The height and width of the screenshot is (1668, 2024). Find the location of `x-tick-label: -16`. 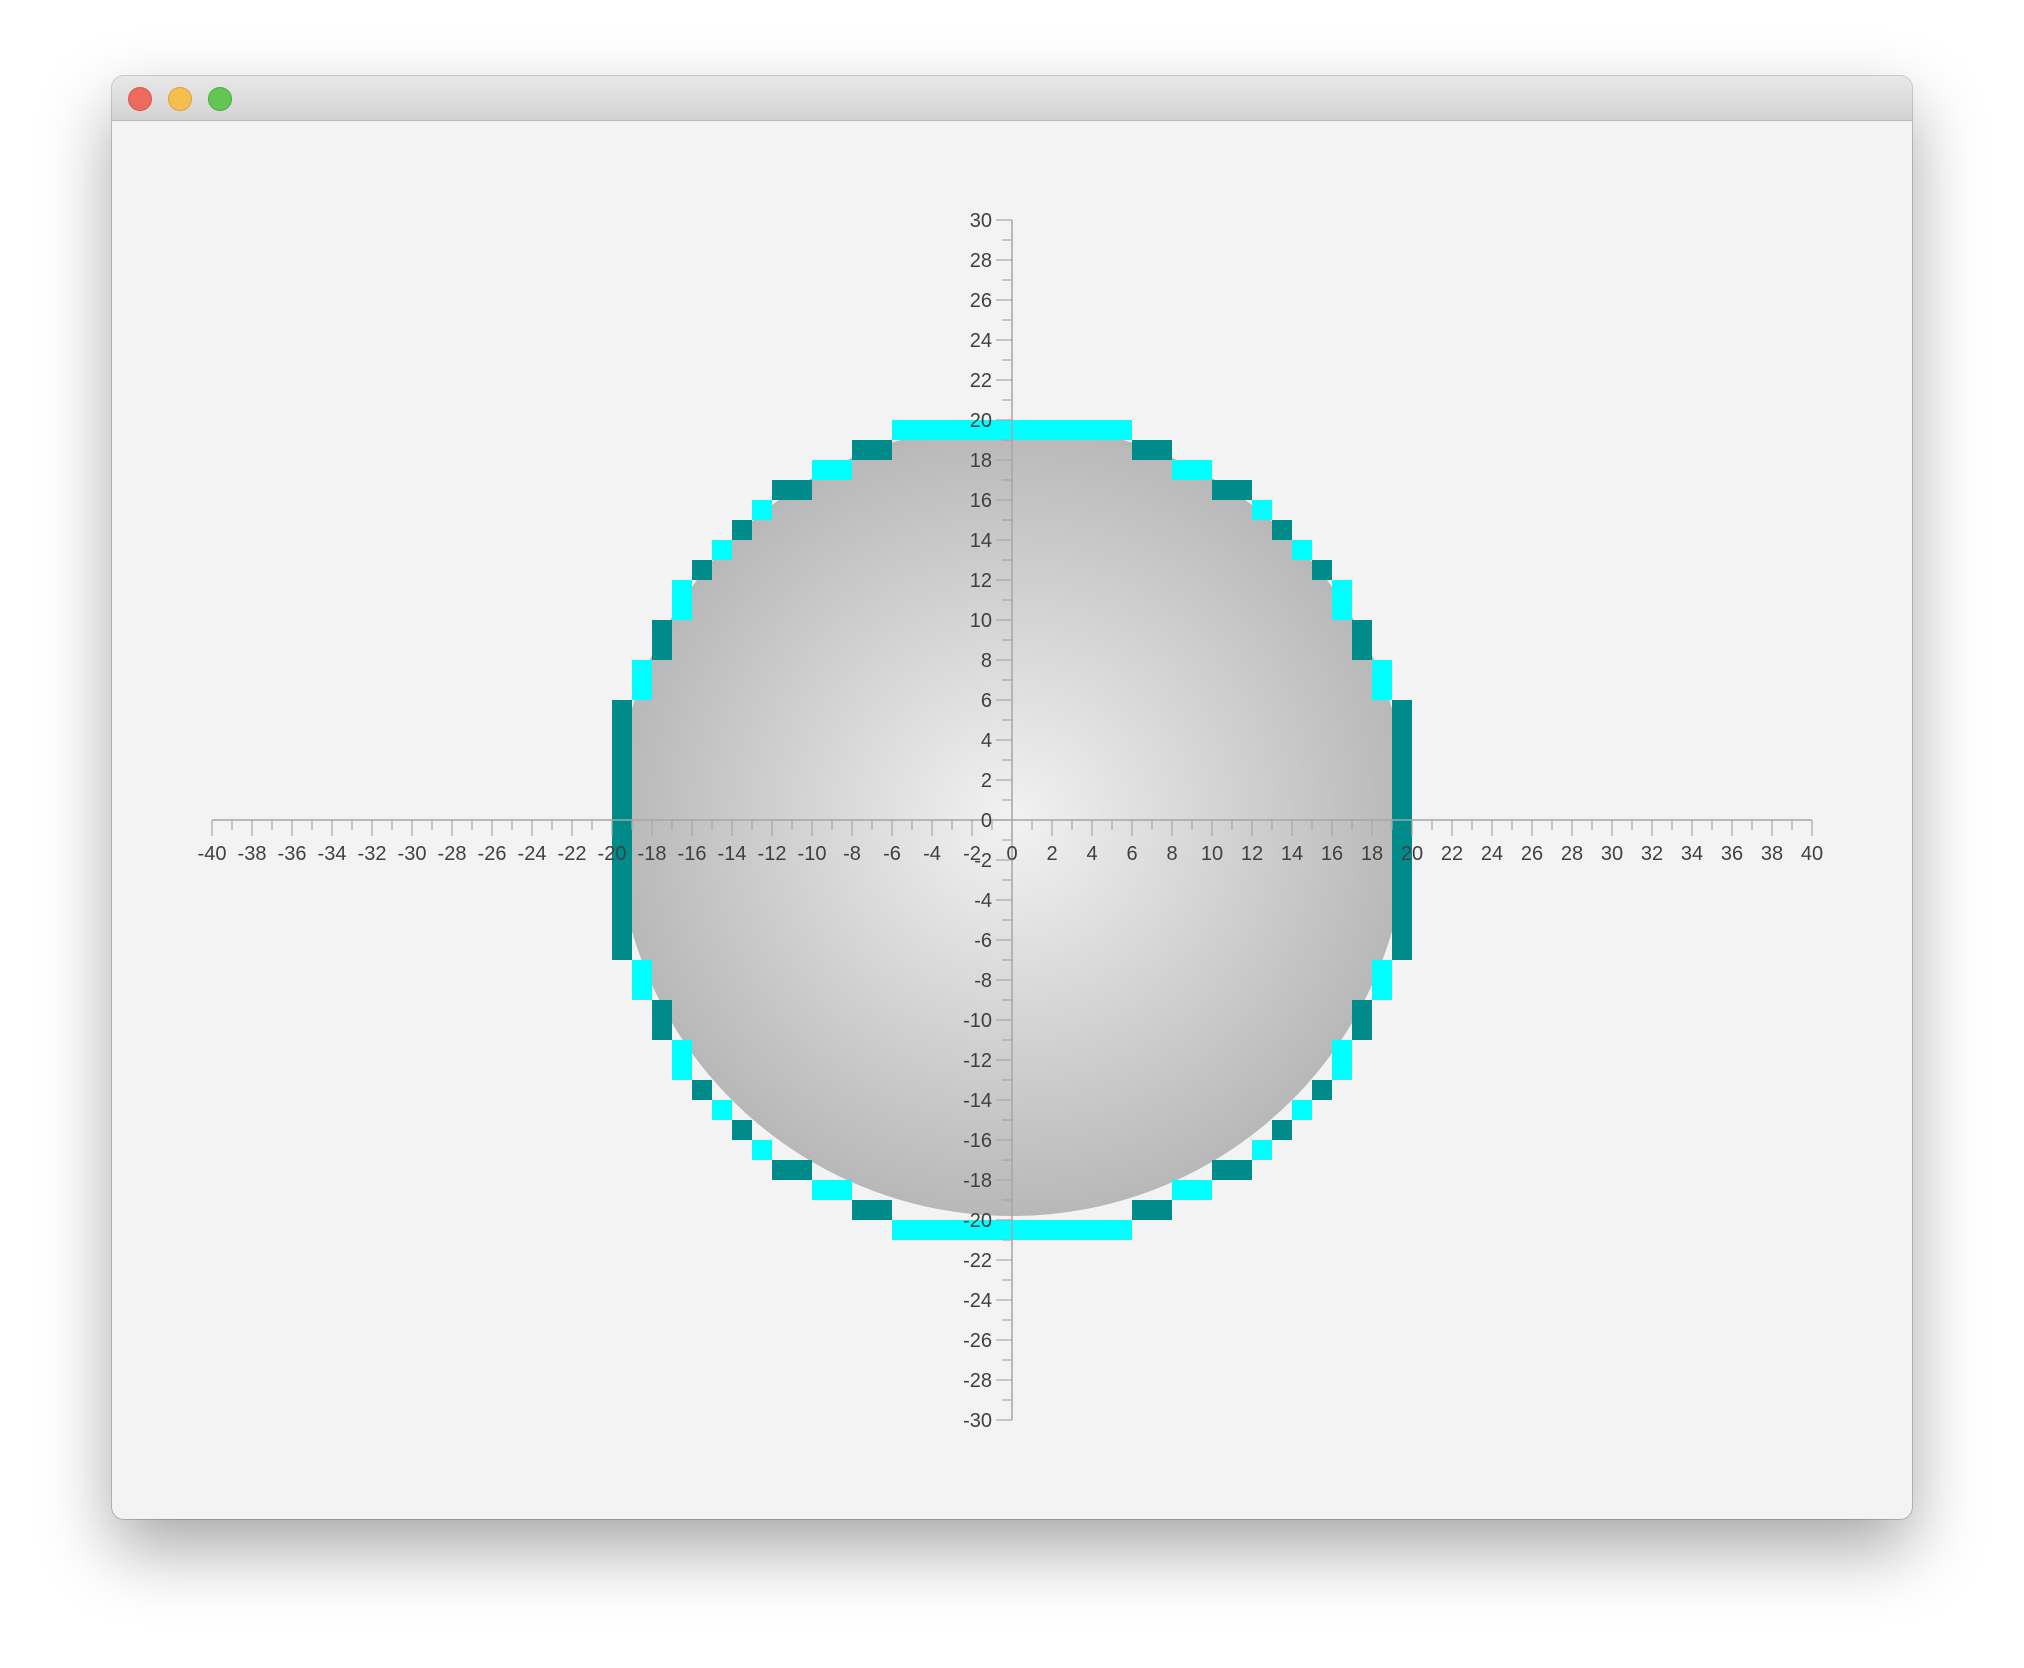

x-tick-label: -16 is located at coordinates (692, 854).